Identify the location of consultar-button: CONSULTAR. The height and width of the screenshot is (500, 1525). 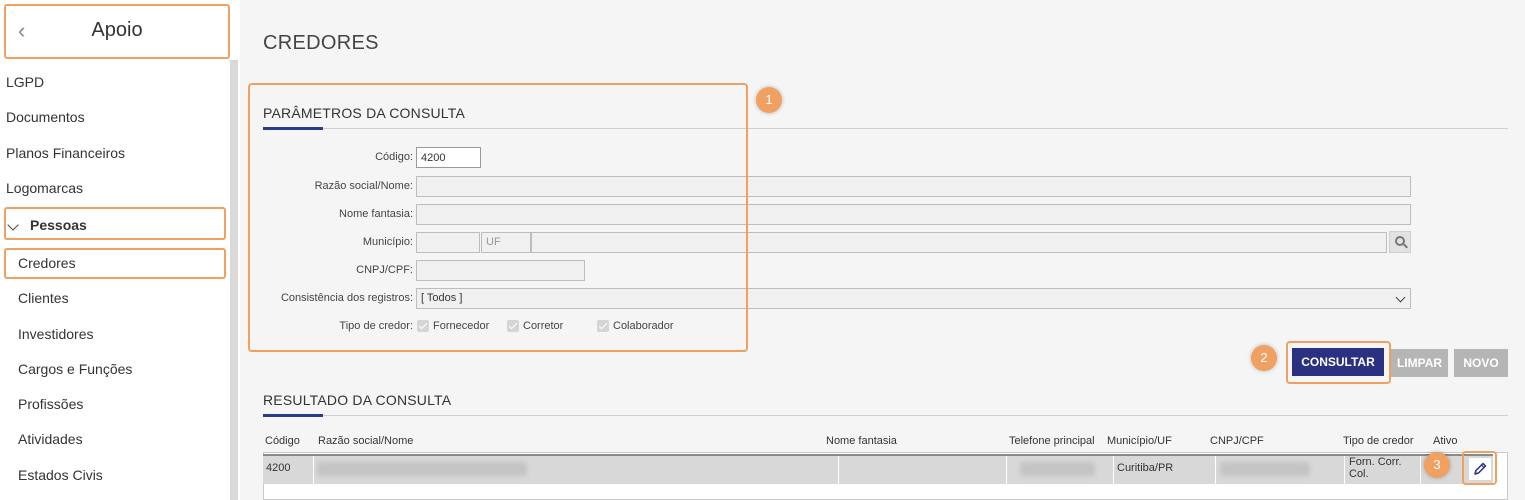
(1338, 362).